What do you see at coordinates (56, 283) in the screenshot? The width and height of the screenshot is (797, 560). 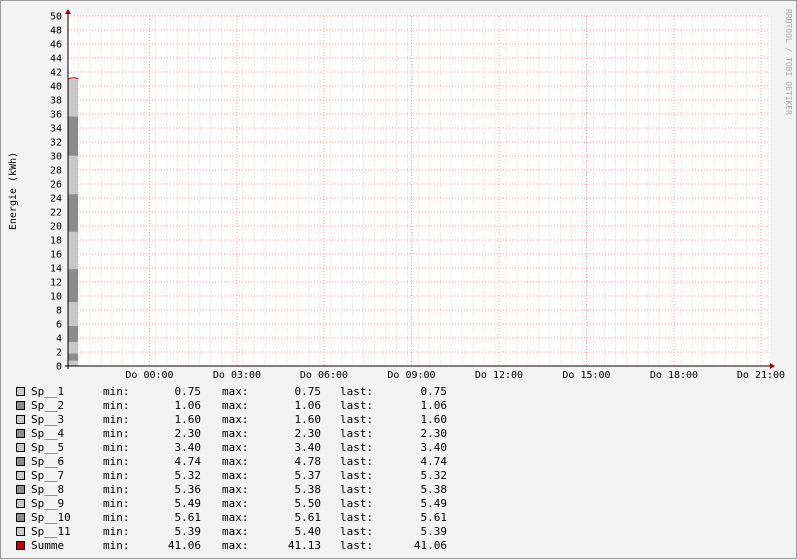 I see `y-tick-label: 12` at bounding box center [56, 283].